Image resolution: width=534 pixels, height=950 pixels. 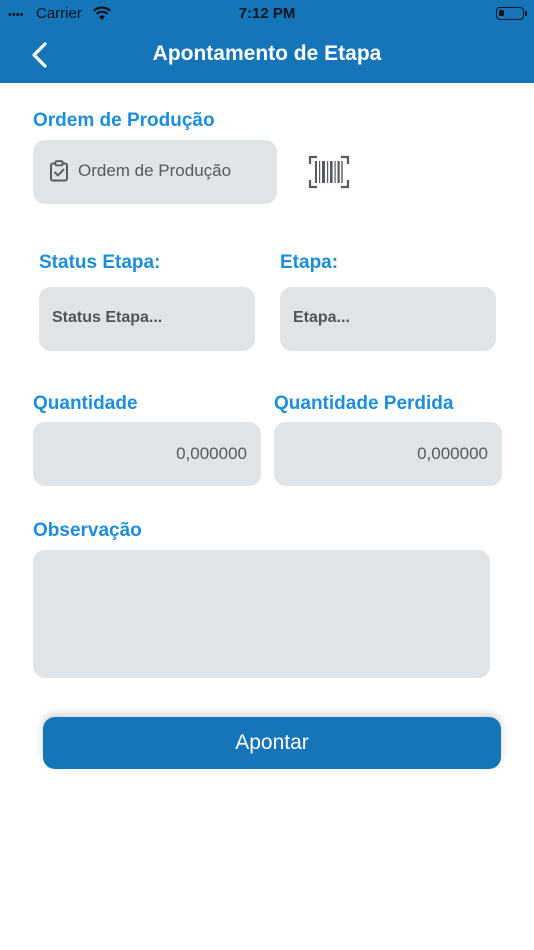 I want to click on quantidade-perdida-value: 0,000000, so click(x=452, y=453).